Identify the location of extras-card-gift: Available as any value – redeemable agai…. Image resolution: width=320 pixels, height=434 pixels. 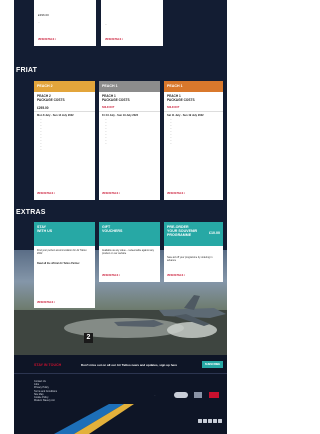
(129, 264).